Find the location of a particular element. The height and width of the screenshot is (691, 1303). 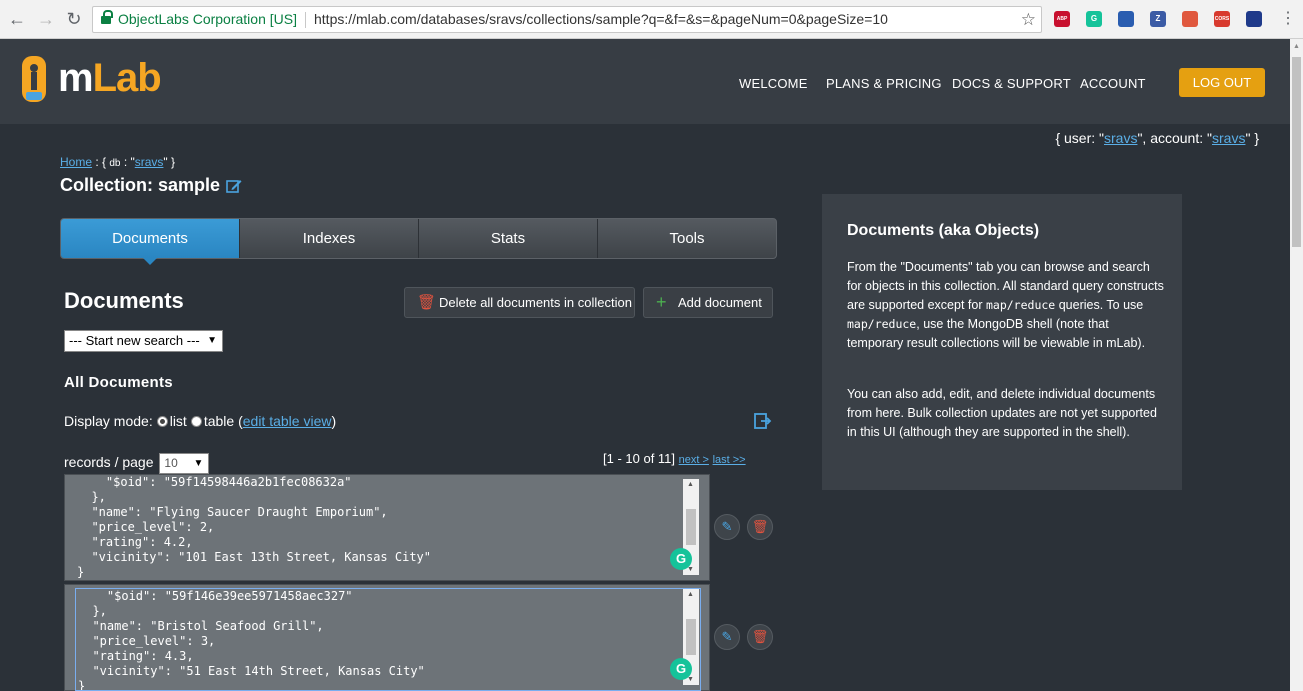

site-org: ObjectLabs Corporation [US] is located at coordinates (207, 19).